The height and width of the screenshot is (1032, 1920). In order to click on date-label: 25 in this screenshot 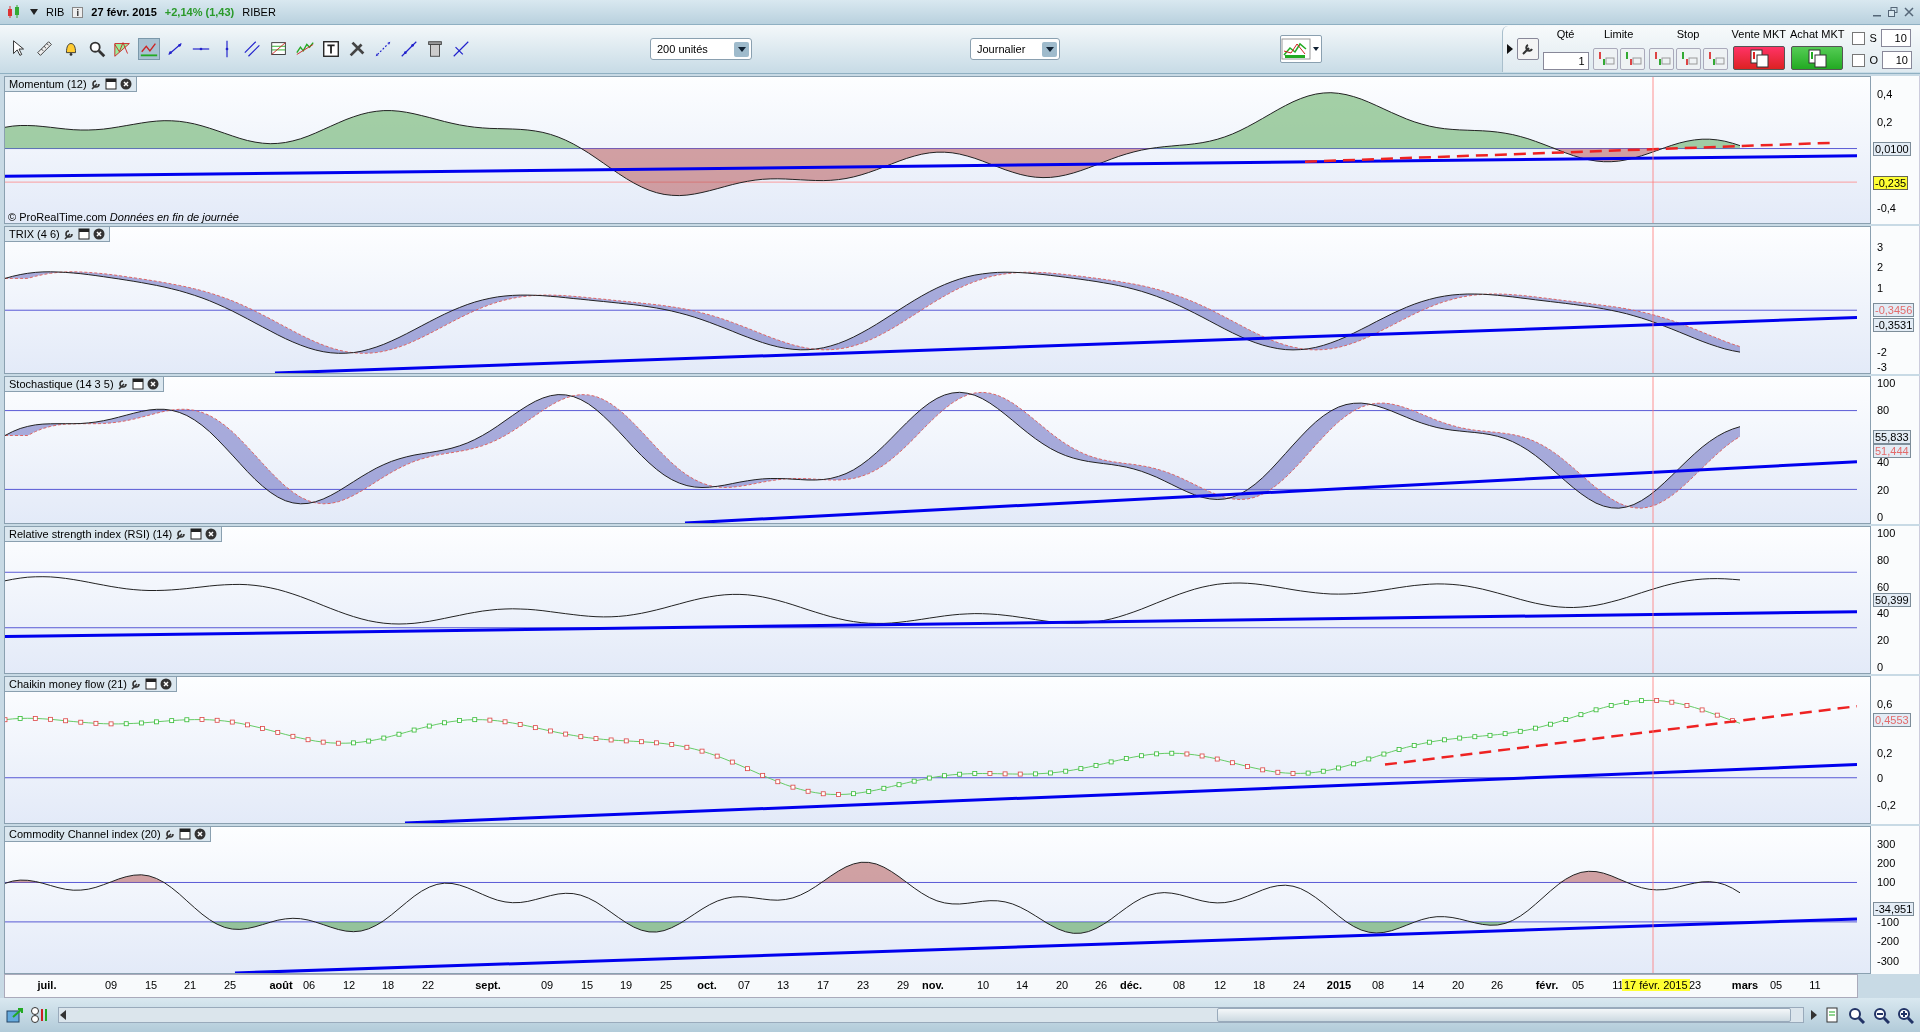, I will do `click(666, 985)`.